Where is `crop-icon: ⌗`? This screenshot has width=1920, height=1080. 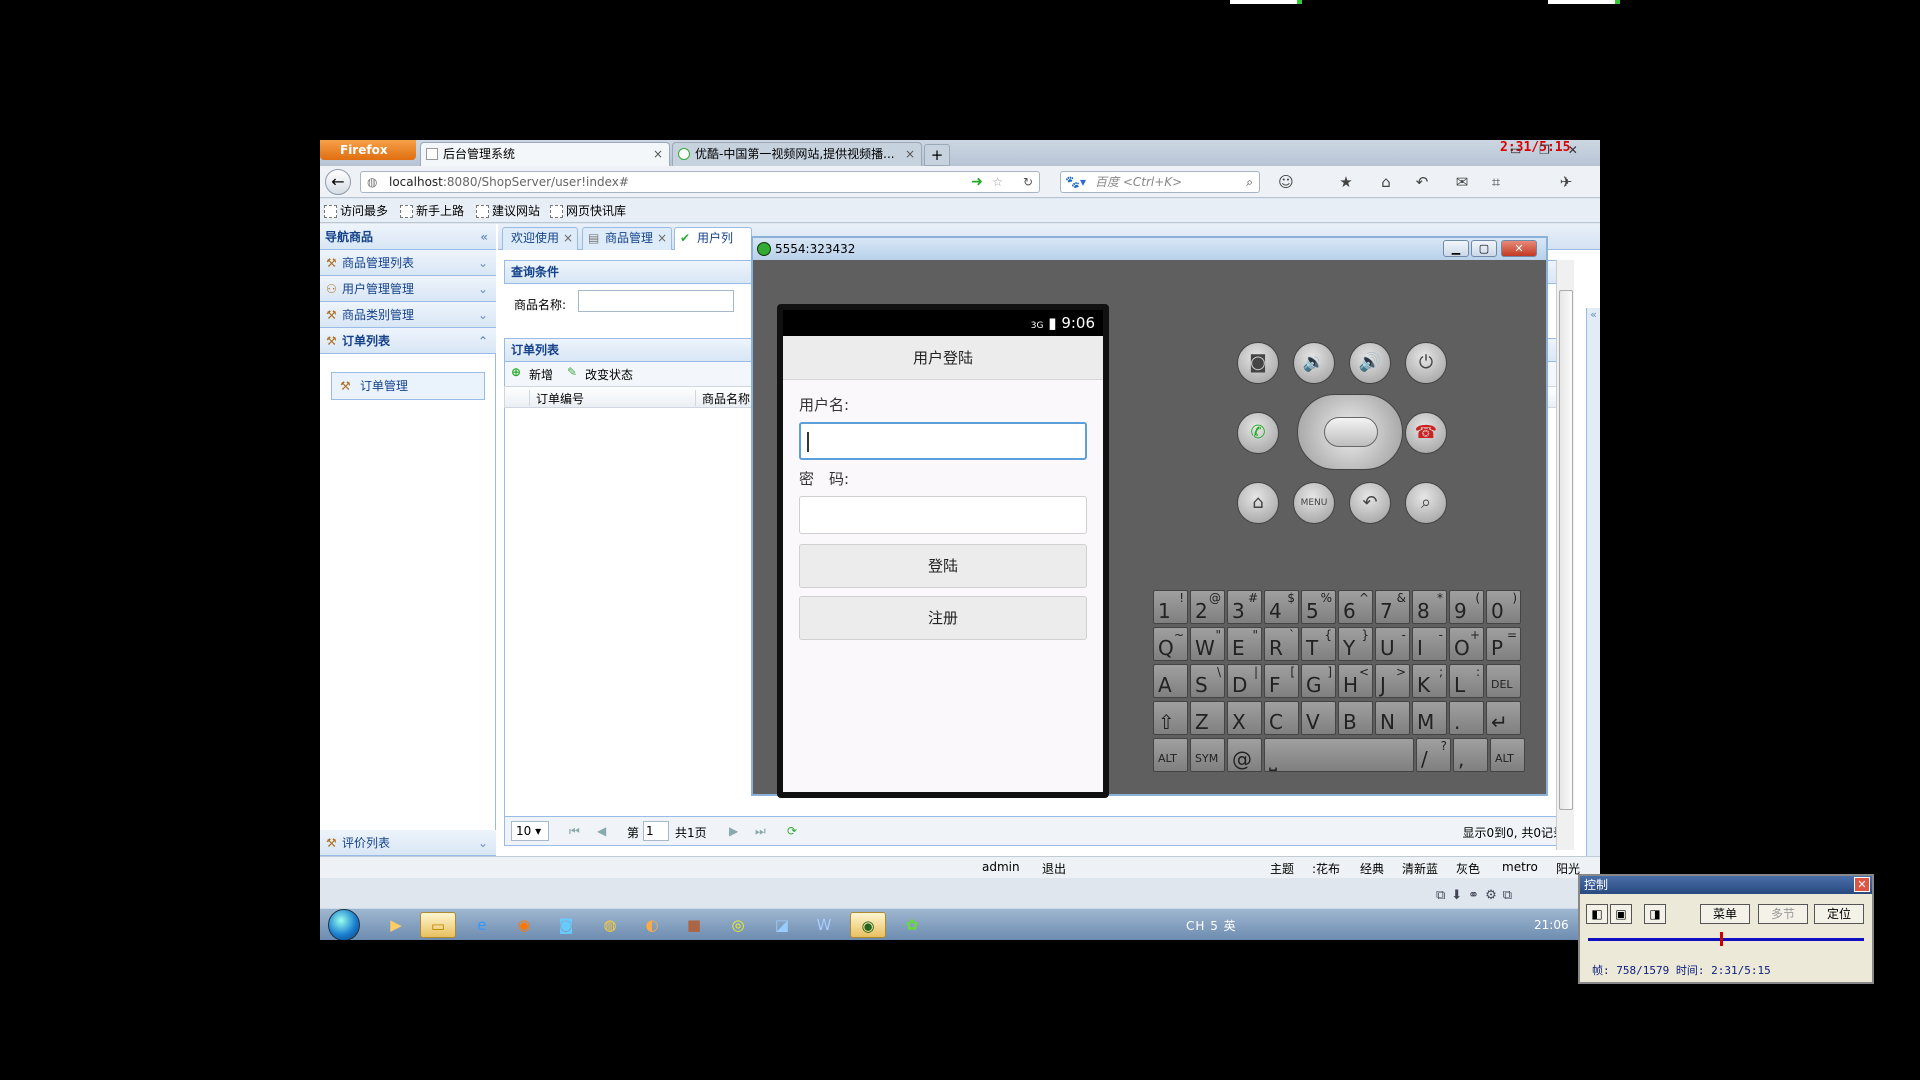
crop-icon: ⌗ is located at coordinates (1496, 182).